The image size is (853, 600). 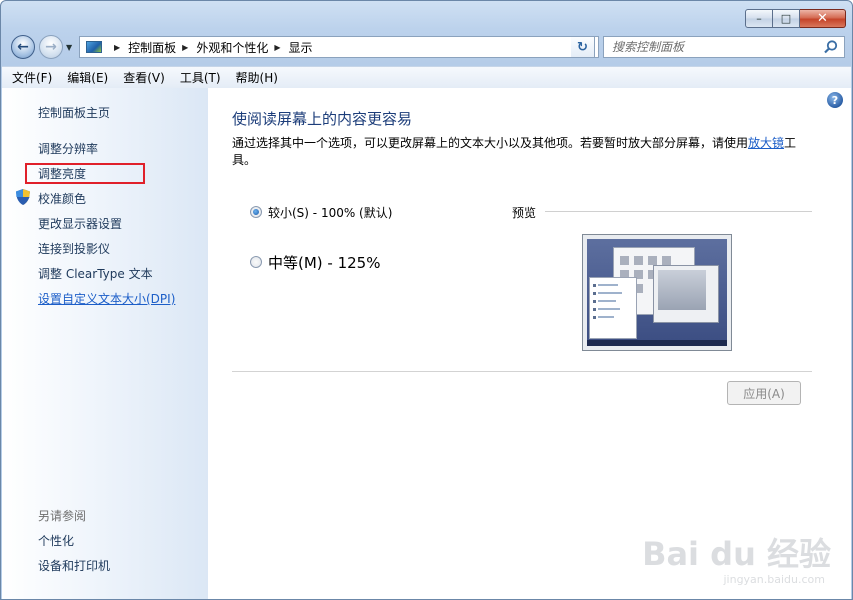 I want to click on sidebar-item-projector: 连接到投影仪, so click(x=74, y=248).